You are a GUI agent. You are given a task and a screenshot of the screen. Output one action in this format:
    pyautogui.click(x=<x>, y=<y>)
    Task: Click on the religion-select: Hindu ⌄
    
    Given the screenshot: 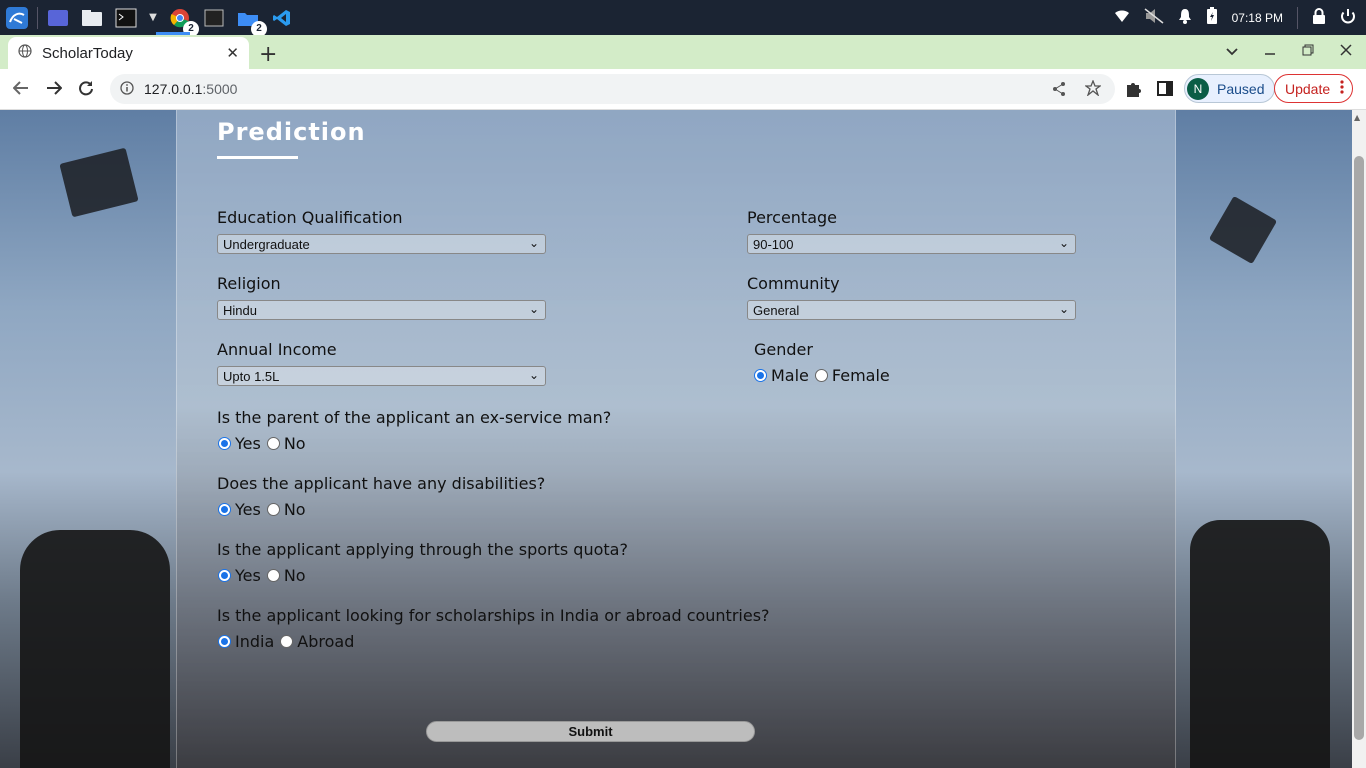 What is the action you would take?
    pyautogui.click(x=381, y=310)
    